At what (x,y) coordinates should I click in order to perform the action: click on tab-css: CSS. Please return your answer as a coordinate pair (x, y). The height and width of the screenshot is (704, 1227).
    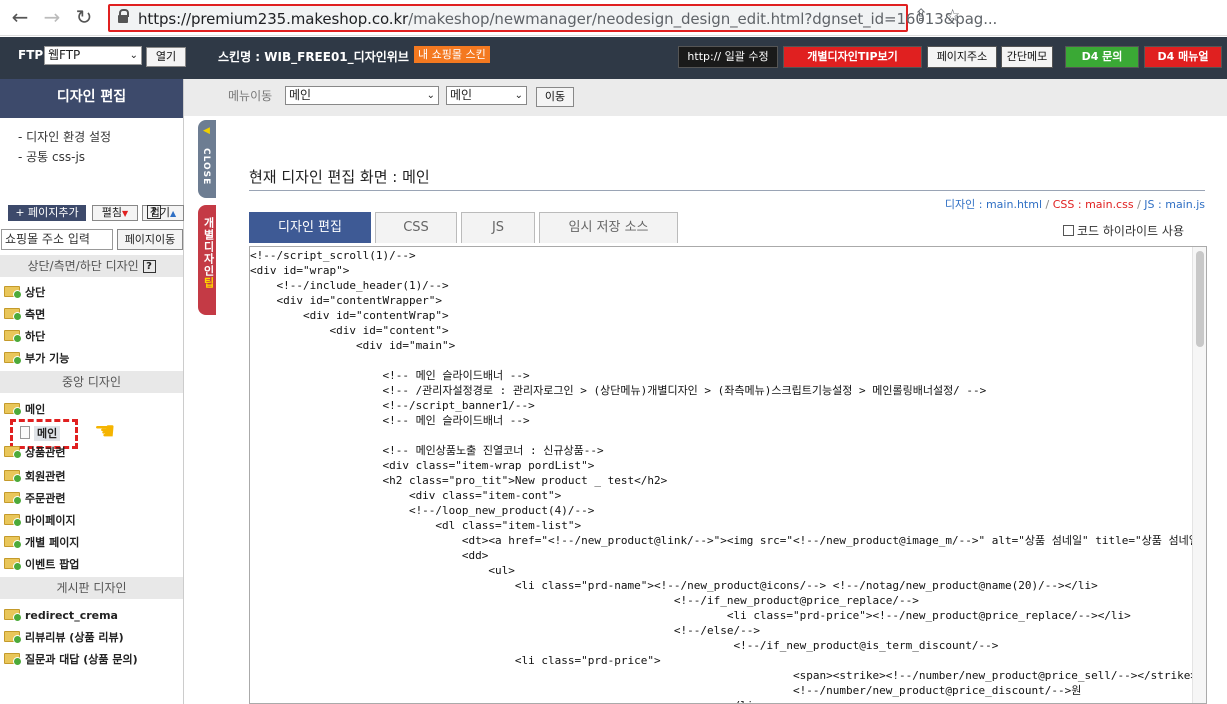
    Looking at the image, I should click on (416, 227).